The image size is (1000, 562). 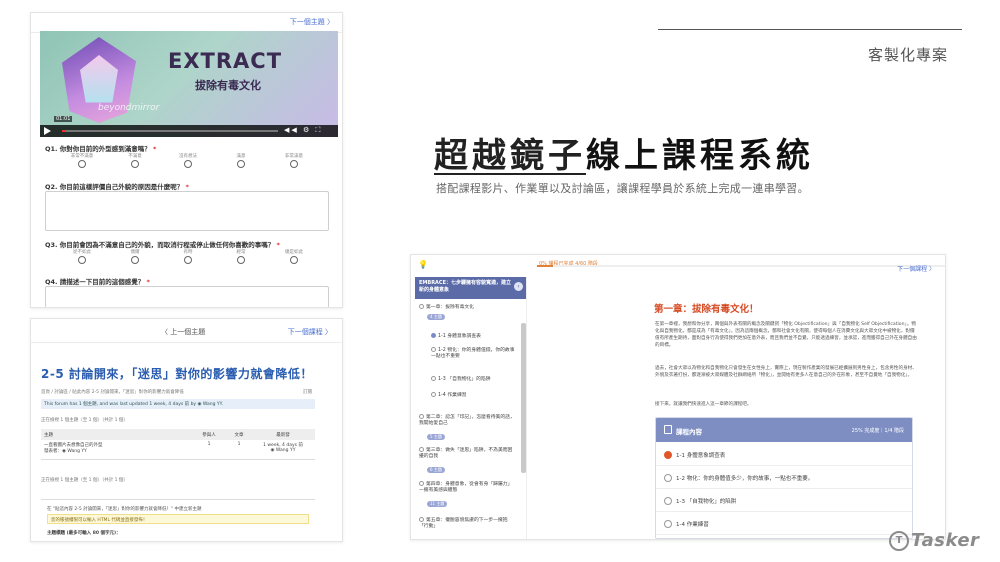 I want to click on video-title: EXTRACT, so click(x=225, y=61).